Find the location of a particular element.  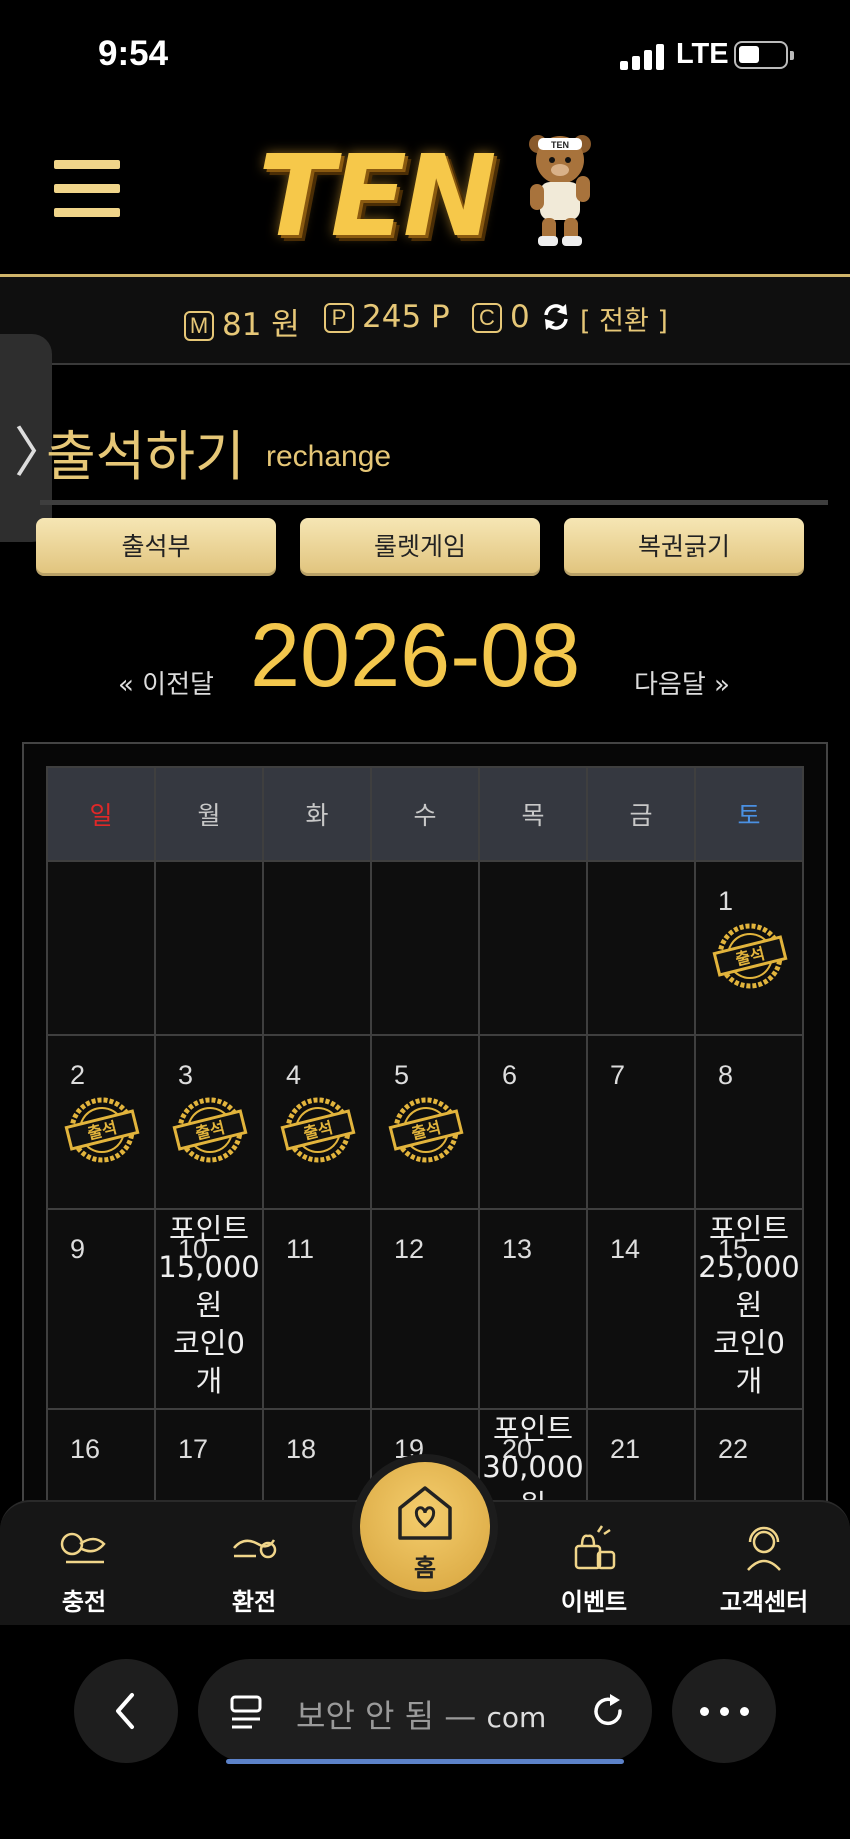

money-balance: M 81 원 is located at coordinates (242, 321).